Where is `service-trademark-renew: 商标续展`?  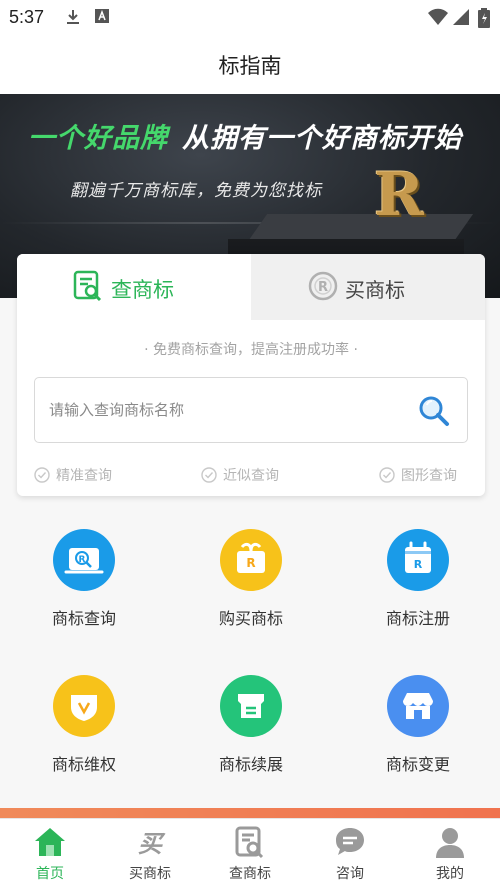 service-trademark-renew: 商标续展 is located at coordinates (251, 725).